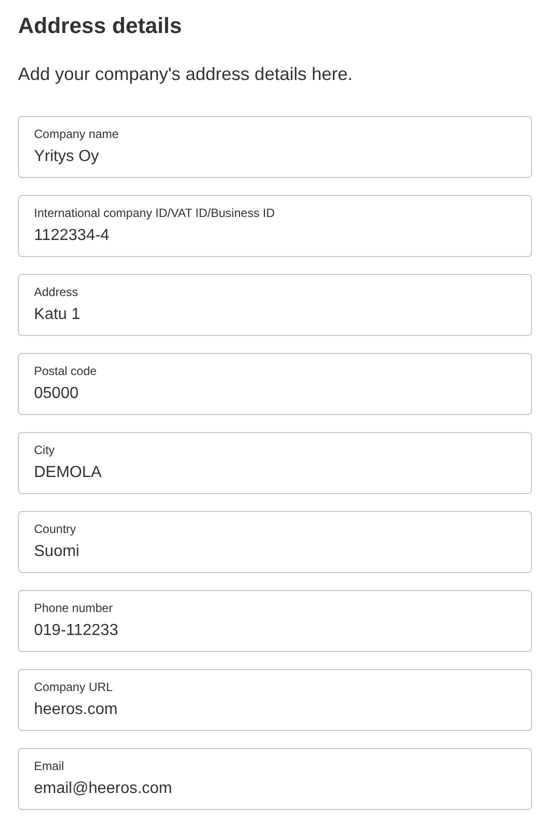  What do you see at coordinates (275, 473) in the screenshot?
I see `field-value: DEMOLA` at bounding box center [275, 473].